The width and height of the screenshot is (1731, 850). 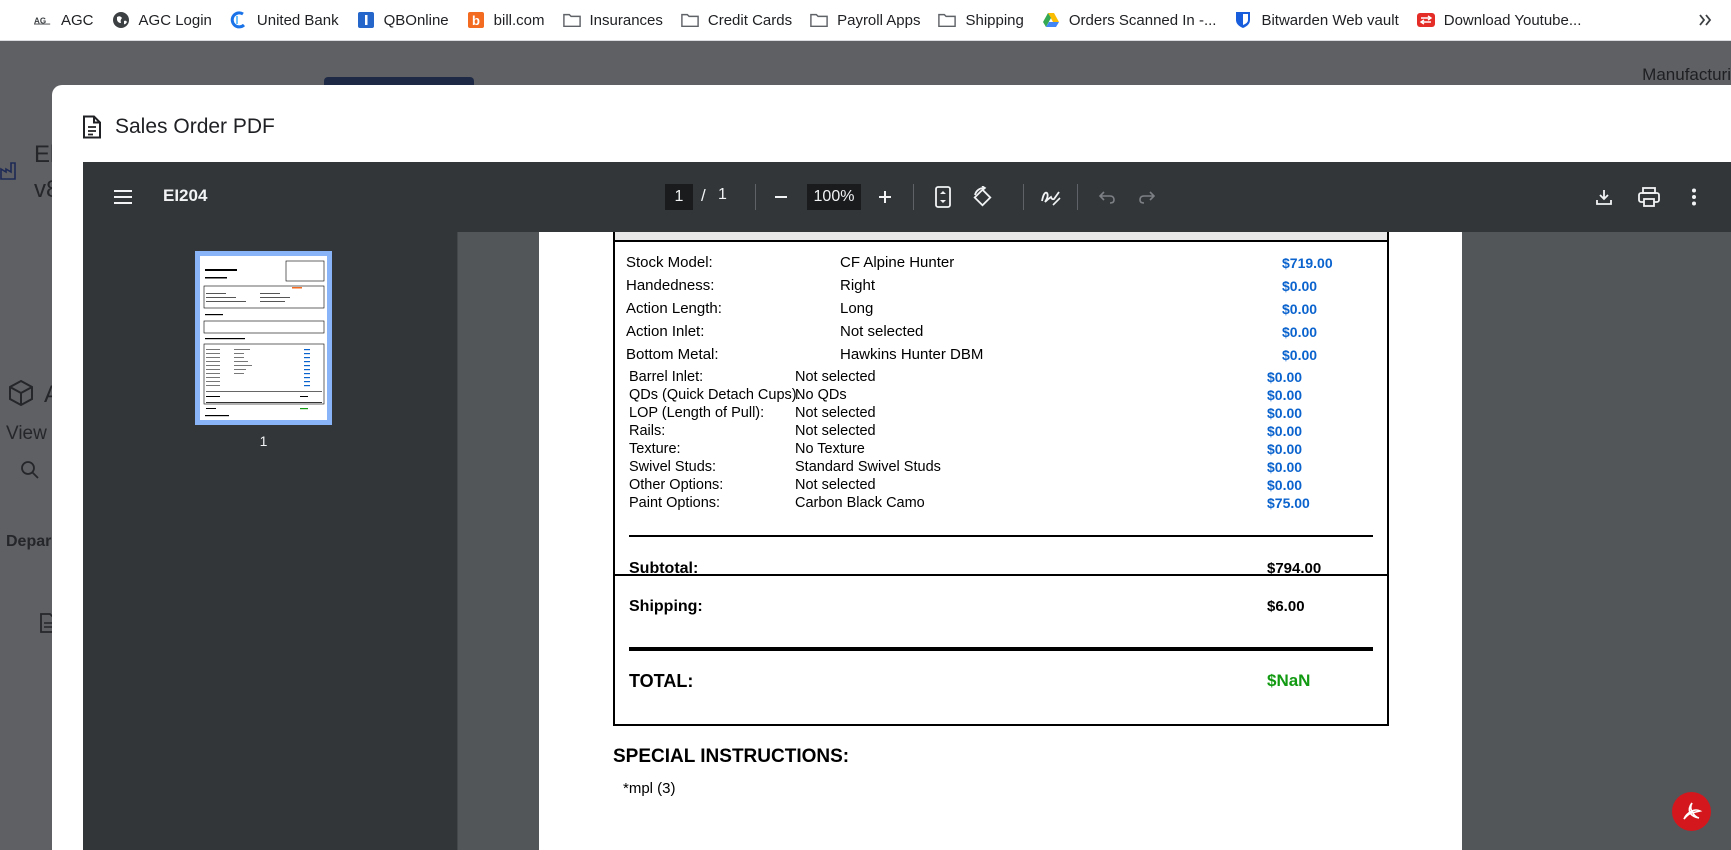 I want to click on redo-icon, so click(x=1147, y=197).